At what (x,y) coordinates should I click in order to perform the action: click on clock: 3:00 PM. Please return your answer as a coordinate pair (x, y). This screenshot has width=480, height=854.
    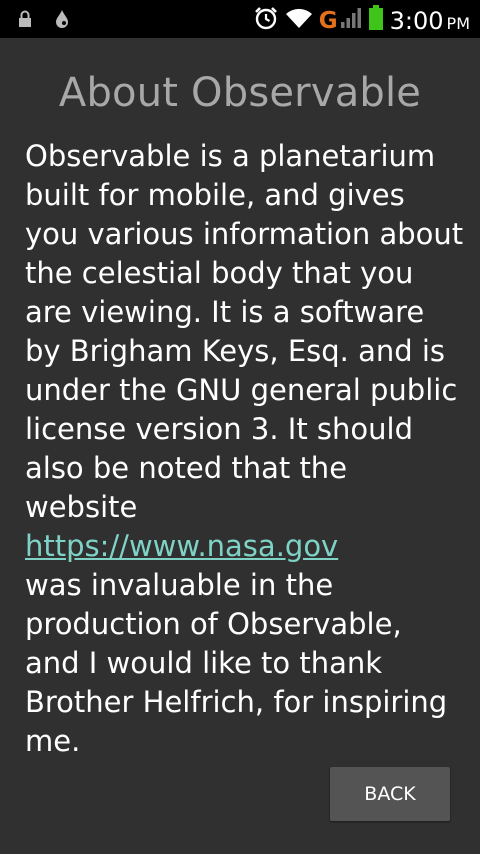
    Looking at the image, I should click on (430, 21).